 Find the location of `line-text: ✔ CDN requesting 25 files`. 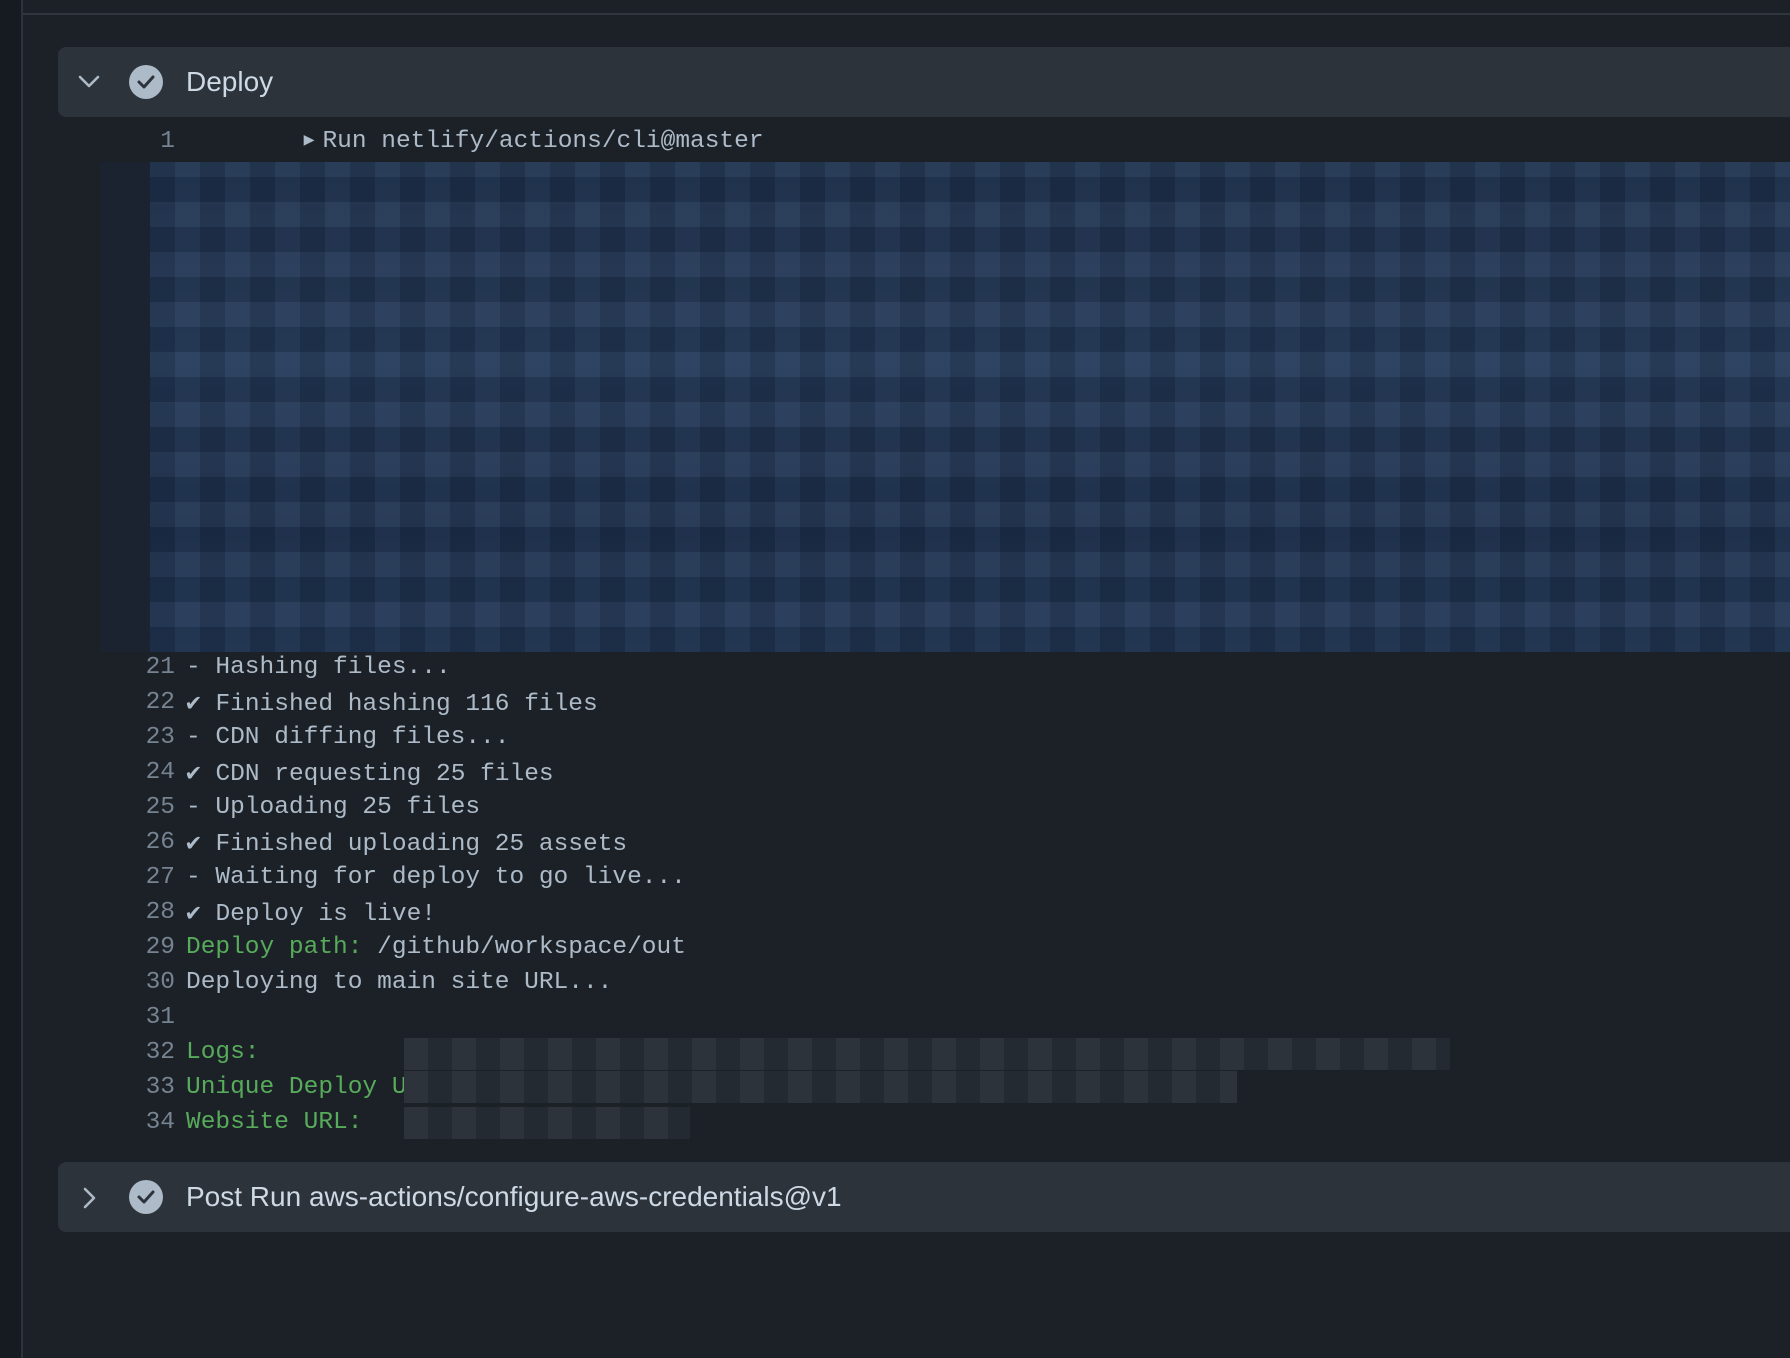

line-text: ✔ CDN requesting 25 files is located at coordinates (370, 774).